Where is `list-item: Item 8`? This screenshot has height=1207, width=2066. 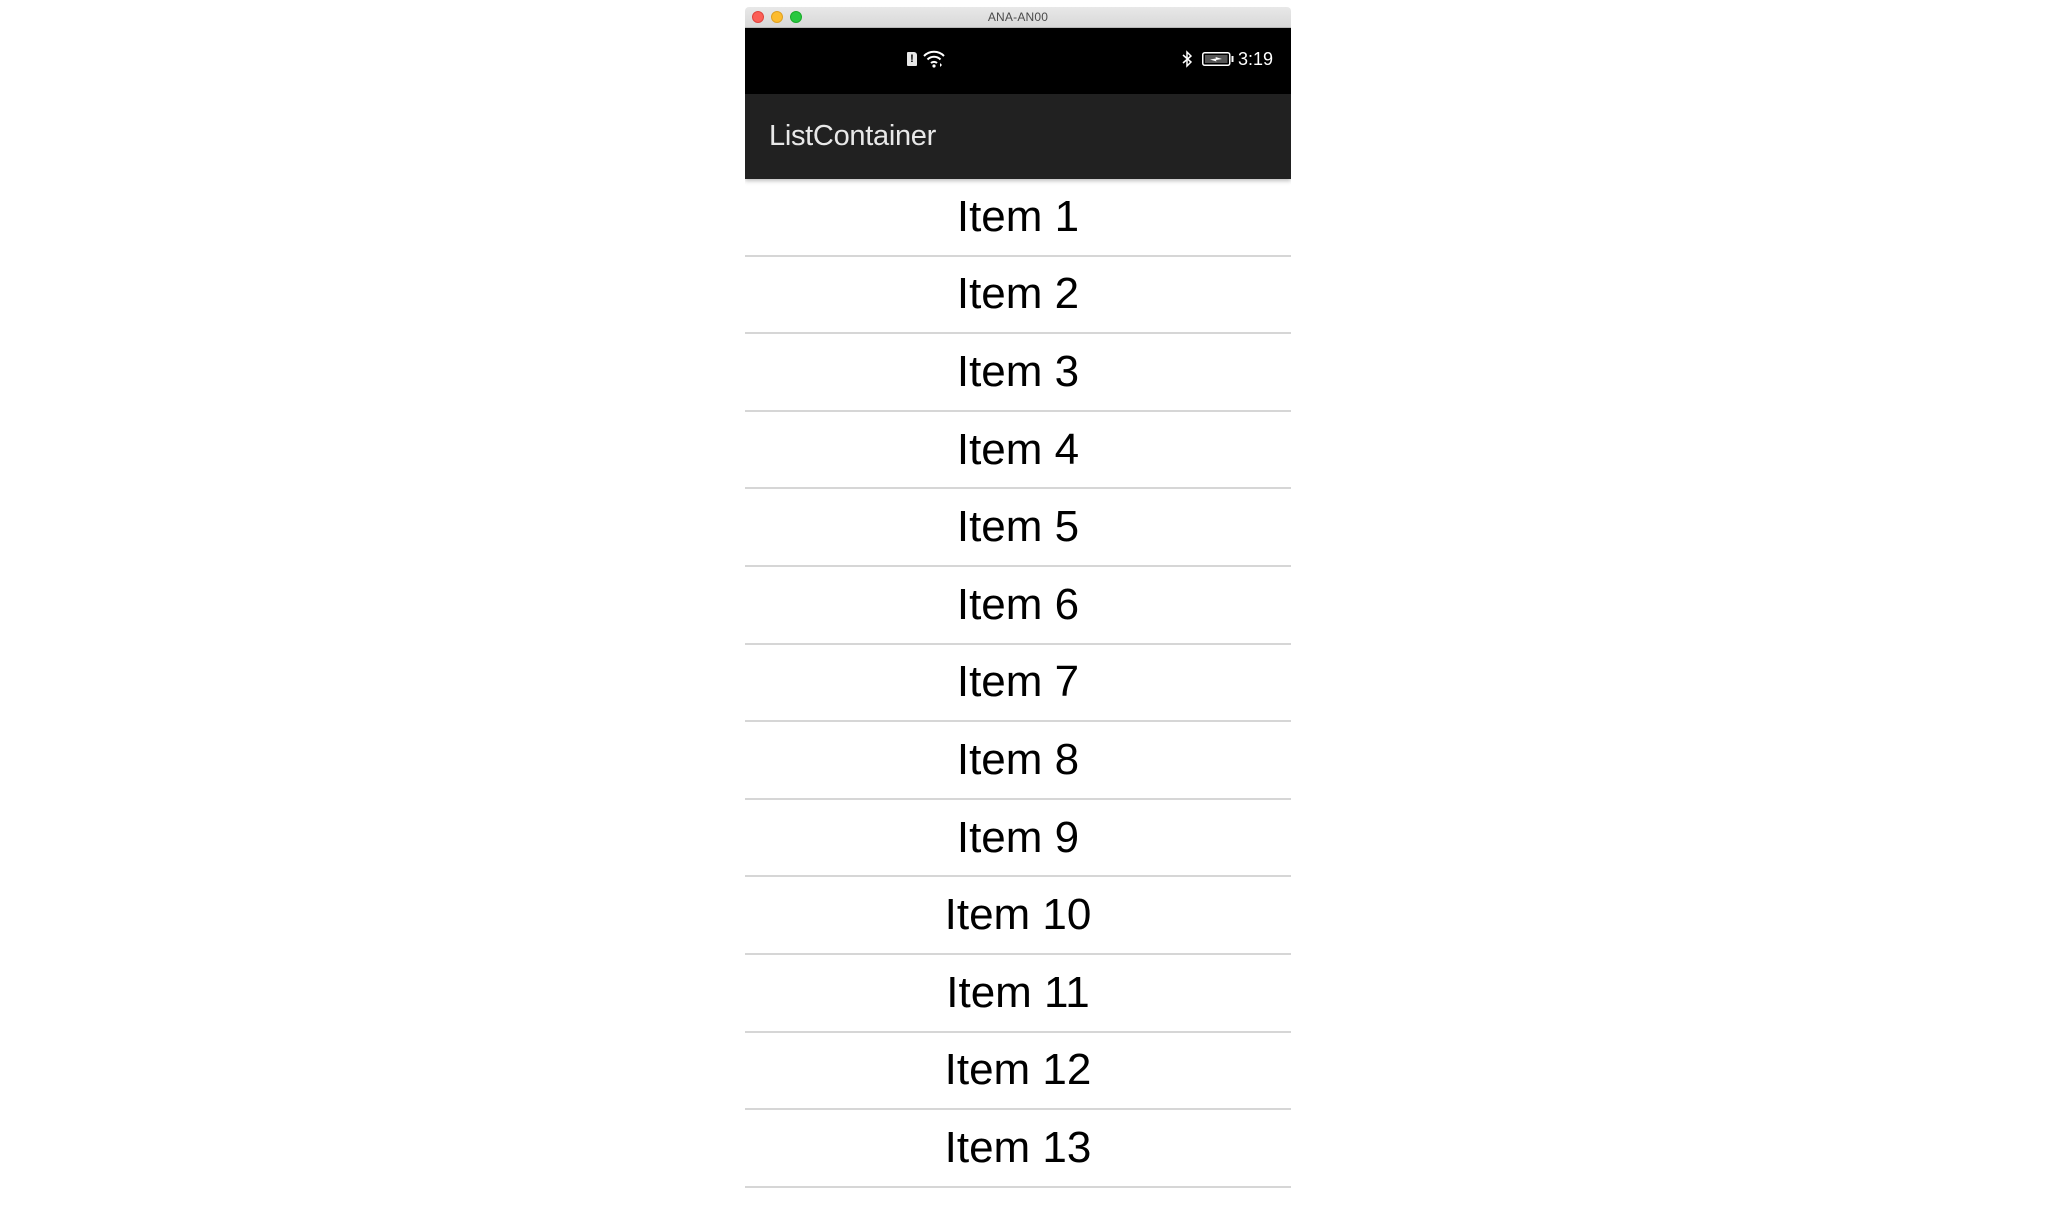 list-item: Item 8 is located at coordinates (1018, 761).